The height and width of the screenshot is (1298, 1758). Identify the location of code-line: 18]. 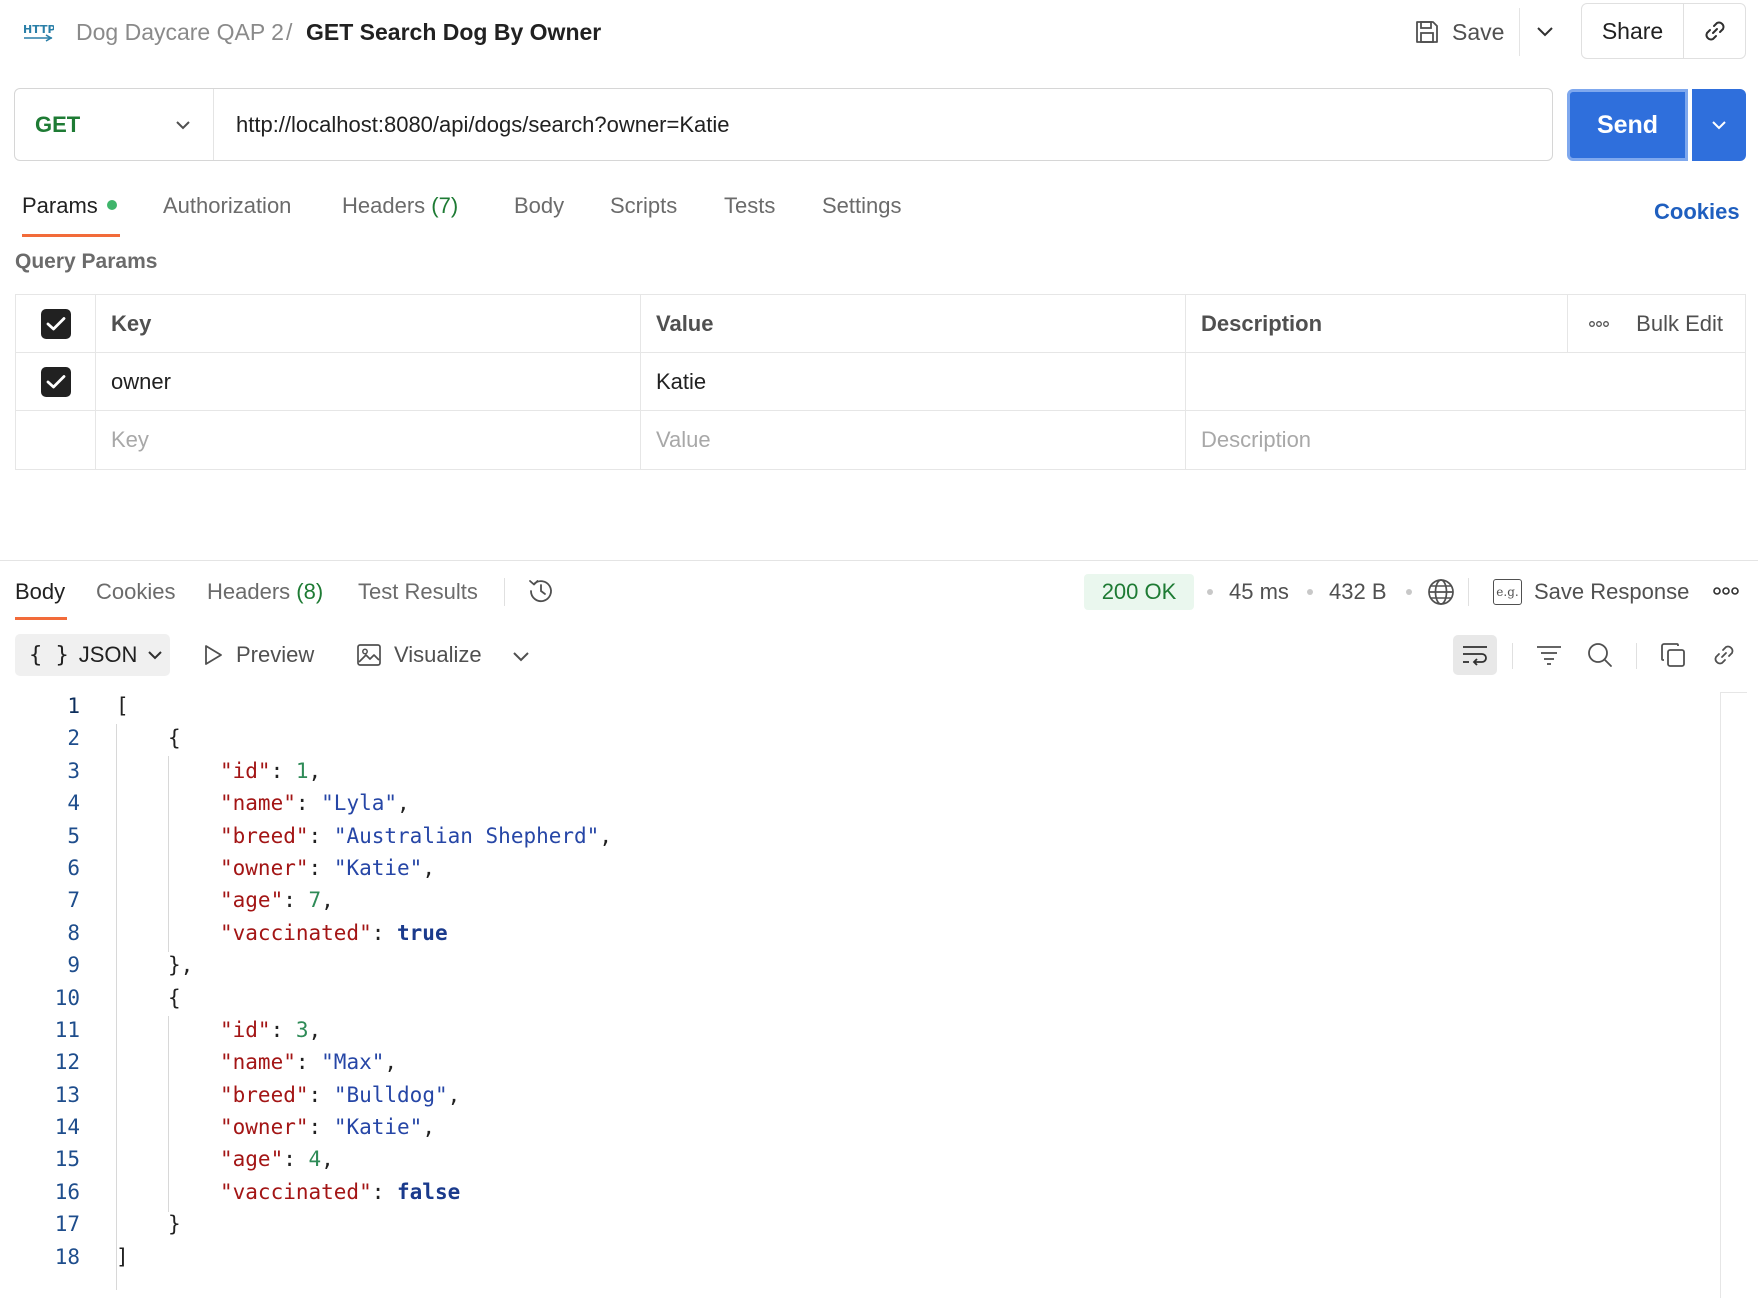
(860, 1257).